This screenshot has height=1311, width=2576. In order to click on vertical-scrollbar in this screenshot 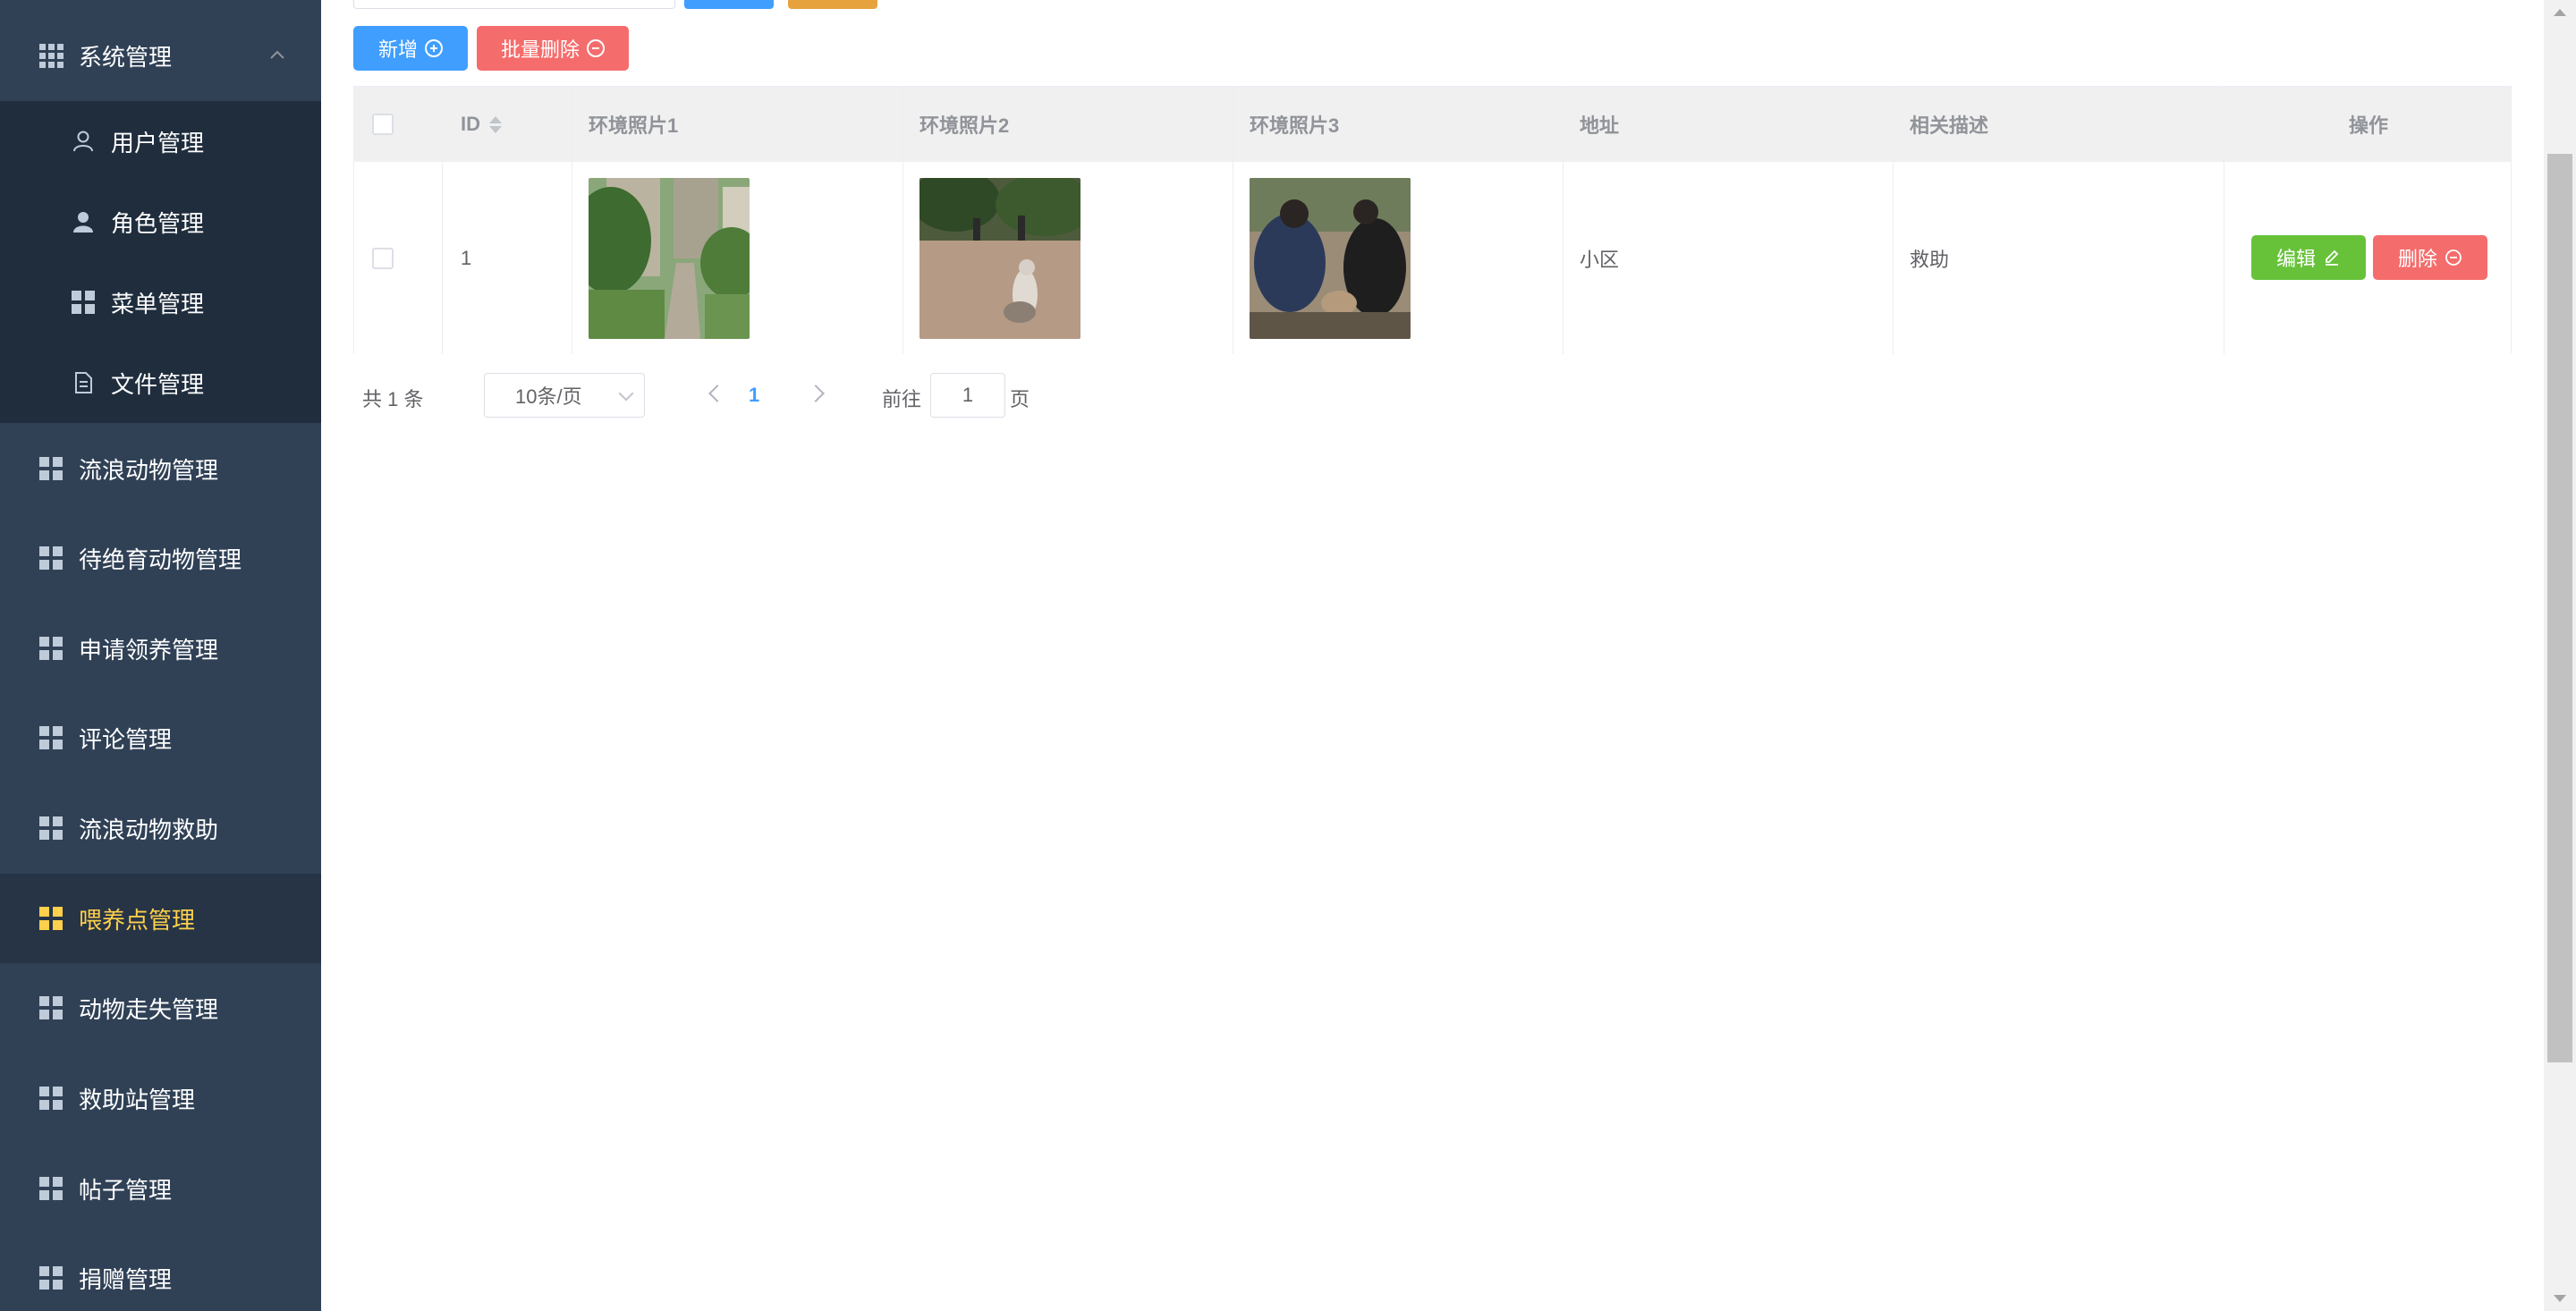, I will do `click(2560, 655)`.